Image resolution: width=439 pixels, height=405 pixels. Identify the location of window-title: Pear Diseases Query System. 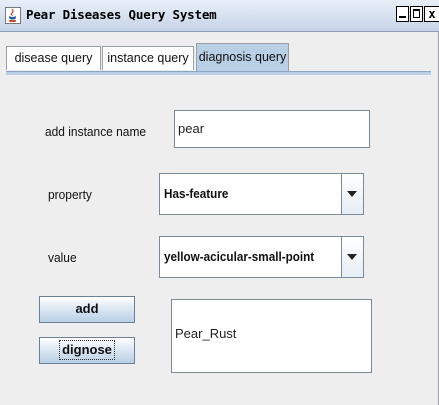
(121, 14).